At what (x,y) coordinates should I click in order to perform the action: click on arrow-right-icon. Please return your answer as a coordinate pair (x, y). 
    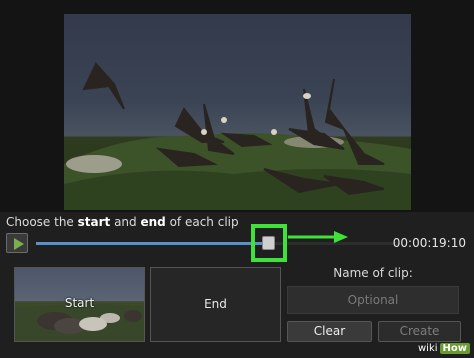
    Looking at the image, I should click on (318, 237).